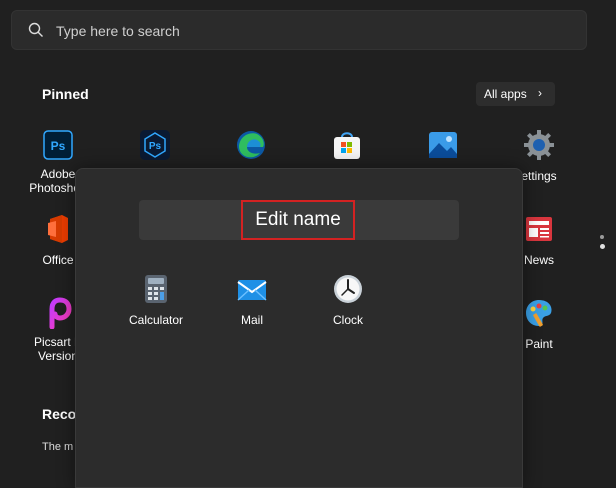 The height and width of the screenshot is (488, 616). Describe the element at coordinates (36, 32) in the screenshot. I see `search-icon` at that location.